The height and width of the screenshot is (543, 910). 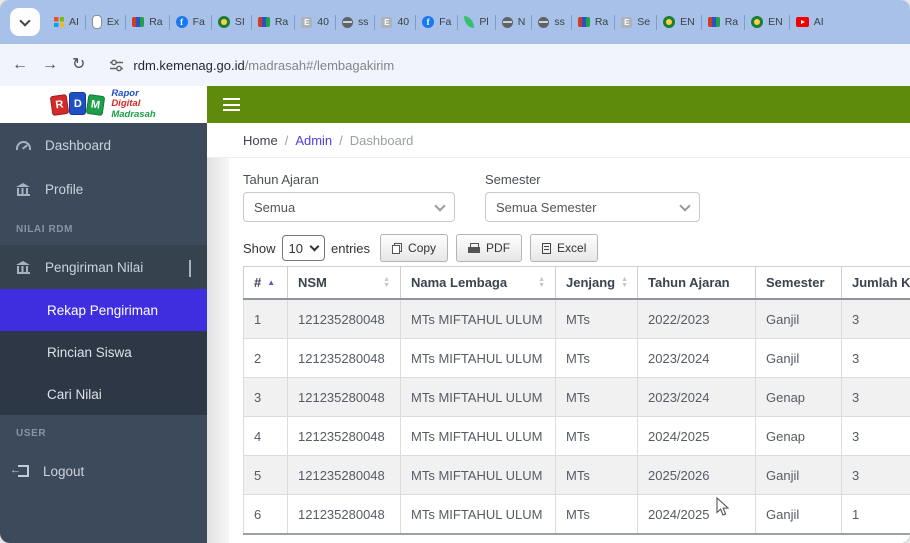 What do you see at coordinates (295, 248) in the screenshot?
I see `entries-value: 10` at bounding box center [295, 248].